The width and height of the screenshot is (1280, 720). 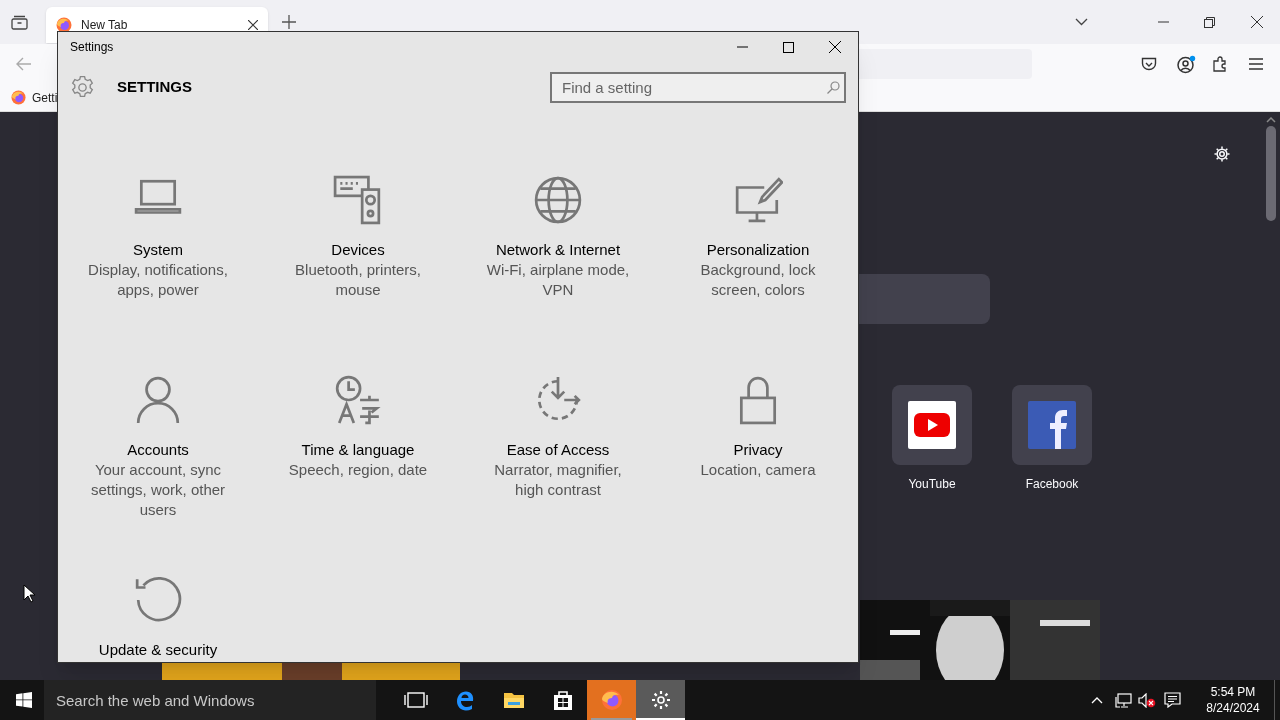 What do you see at coordinates (358, 280) in the screenshot?
I see `category-description: Bluetooth, printers, mouse` at bounding box center [358, 280].